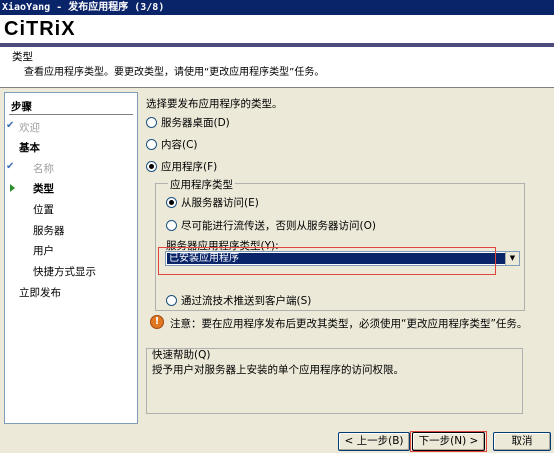  I want to click on page-header: 类型 查看应用程序类型。要更改类型，请使用“更改应用程序类型”任务。, so click(277, 67).